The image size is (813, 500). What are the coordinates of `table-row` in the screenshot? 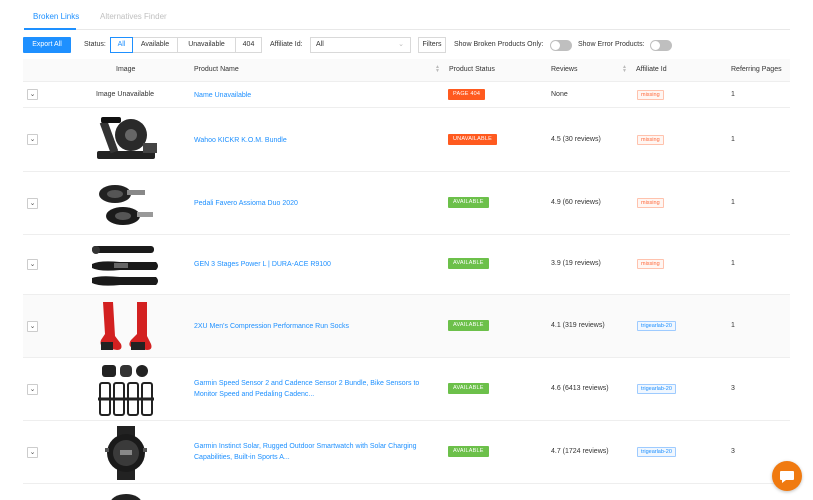 It's located at (406, 492).